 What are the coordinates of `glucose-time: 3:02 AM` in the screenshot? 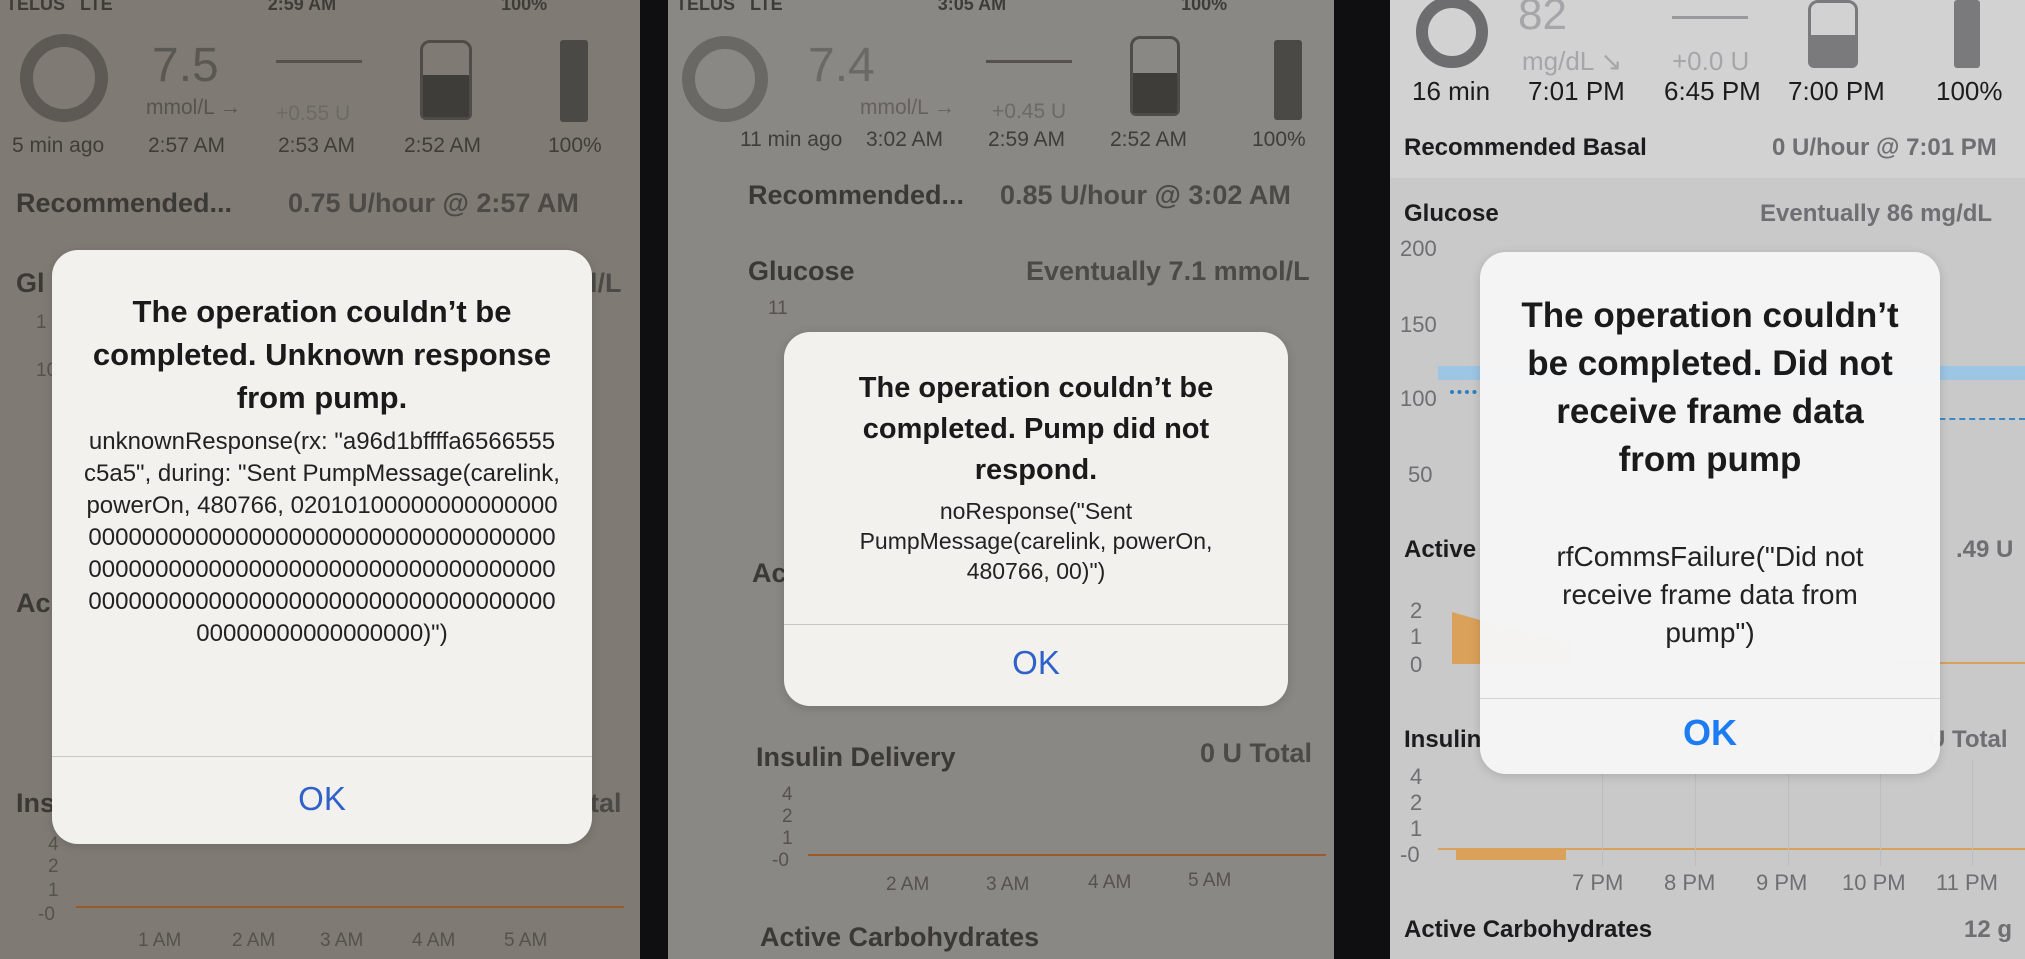 It's located at (905, 139).